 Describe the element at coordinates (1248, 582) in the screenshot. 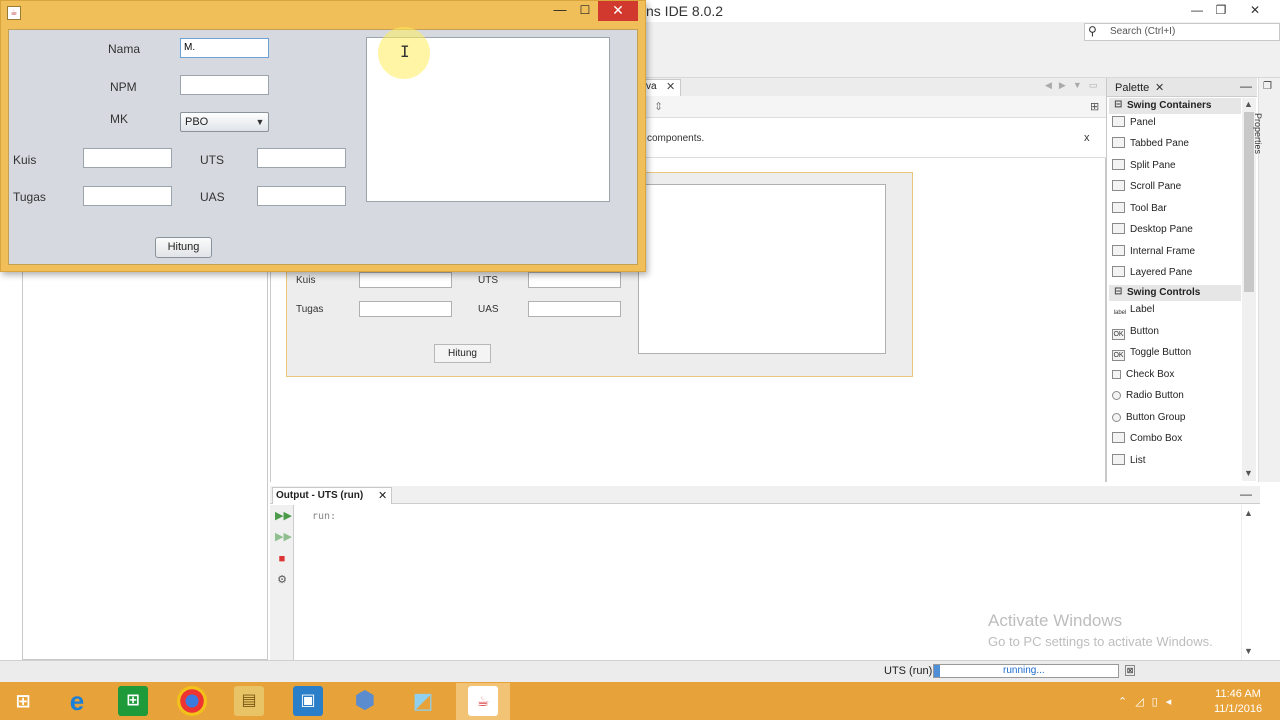

I see `output-scrollbar` at that location.